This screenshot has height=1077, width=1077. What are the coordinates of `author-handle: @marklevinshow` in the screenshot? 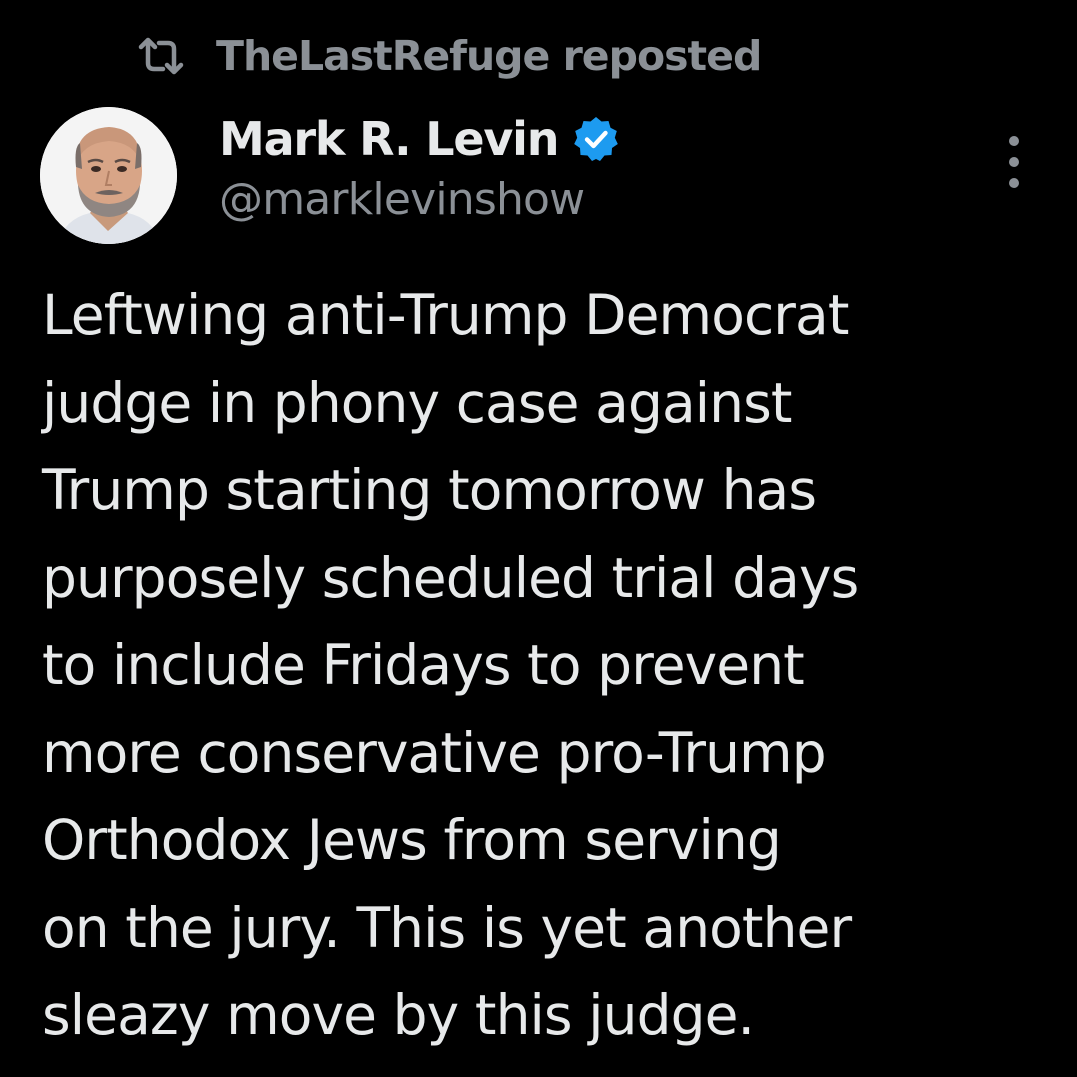 It's located at (402, 199).